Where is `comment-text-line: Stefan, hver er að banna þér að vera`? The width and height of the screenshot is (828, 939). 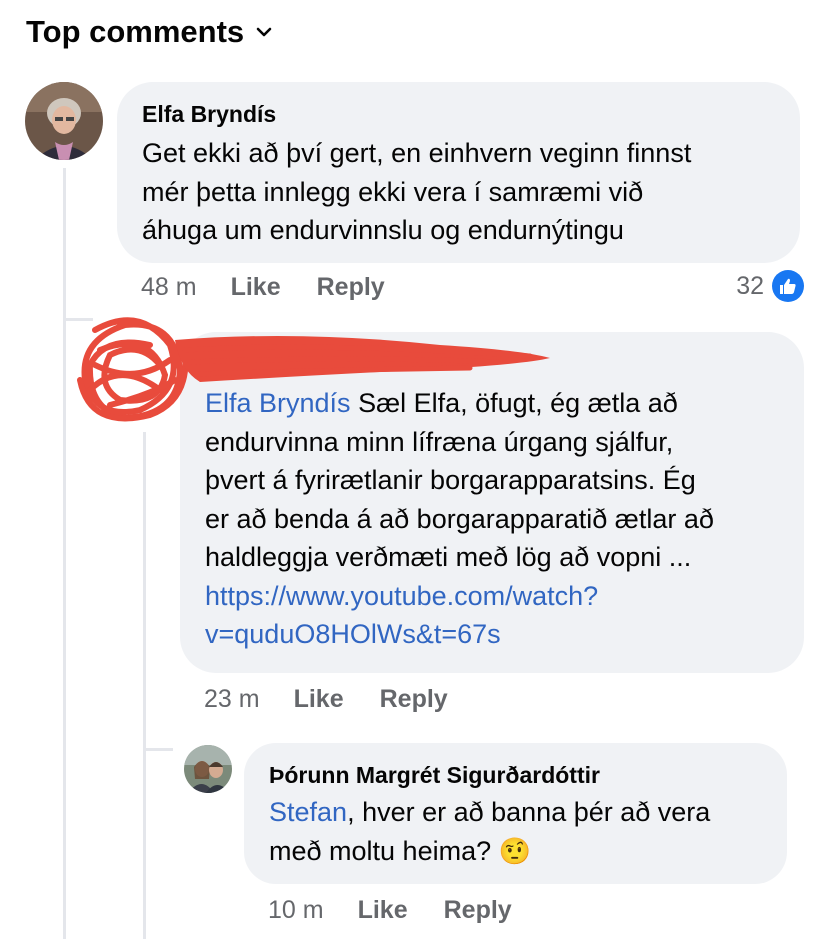 comment-text-line: Stefan, hver er að banna þér að vera is located at coordinates (528, 812).